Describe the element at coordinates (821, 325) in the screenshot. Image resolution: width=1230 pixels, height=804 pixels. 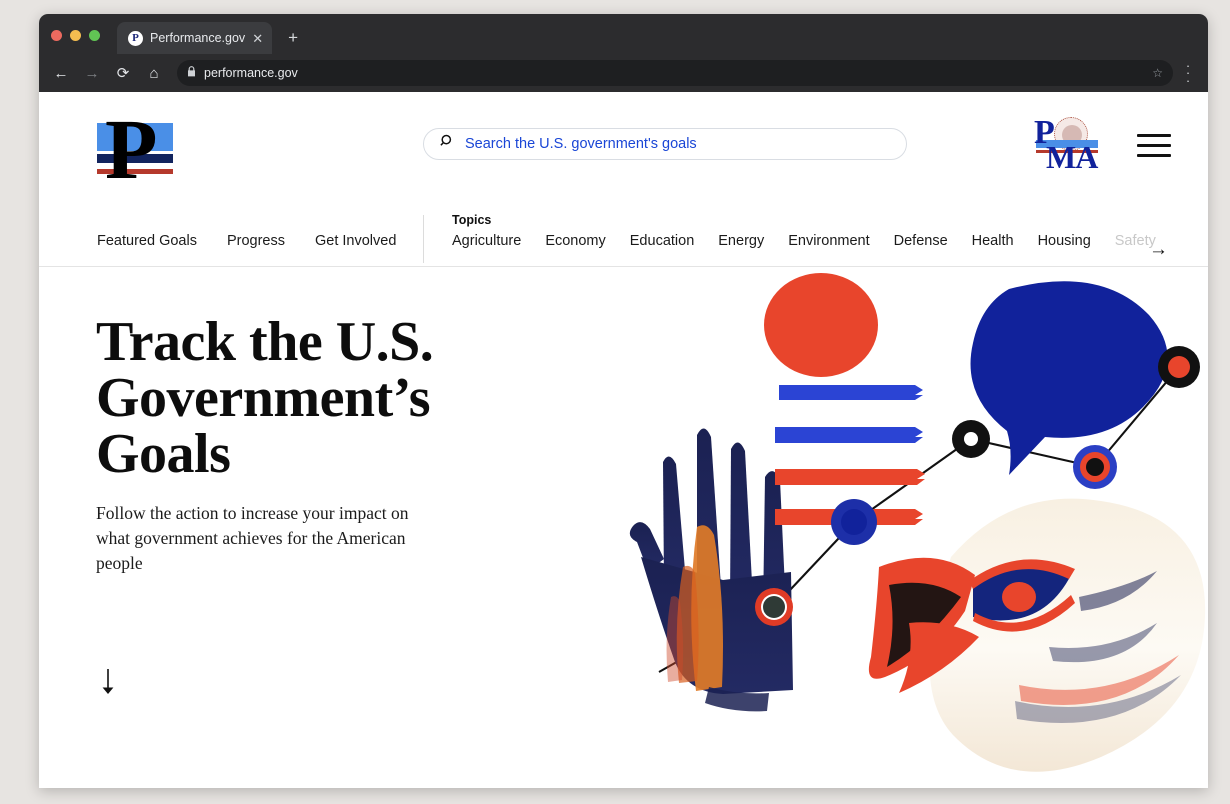
I see `red-circle` at that location.